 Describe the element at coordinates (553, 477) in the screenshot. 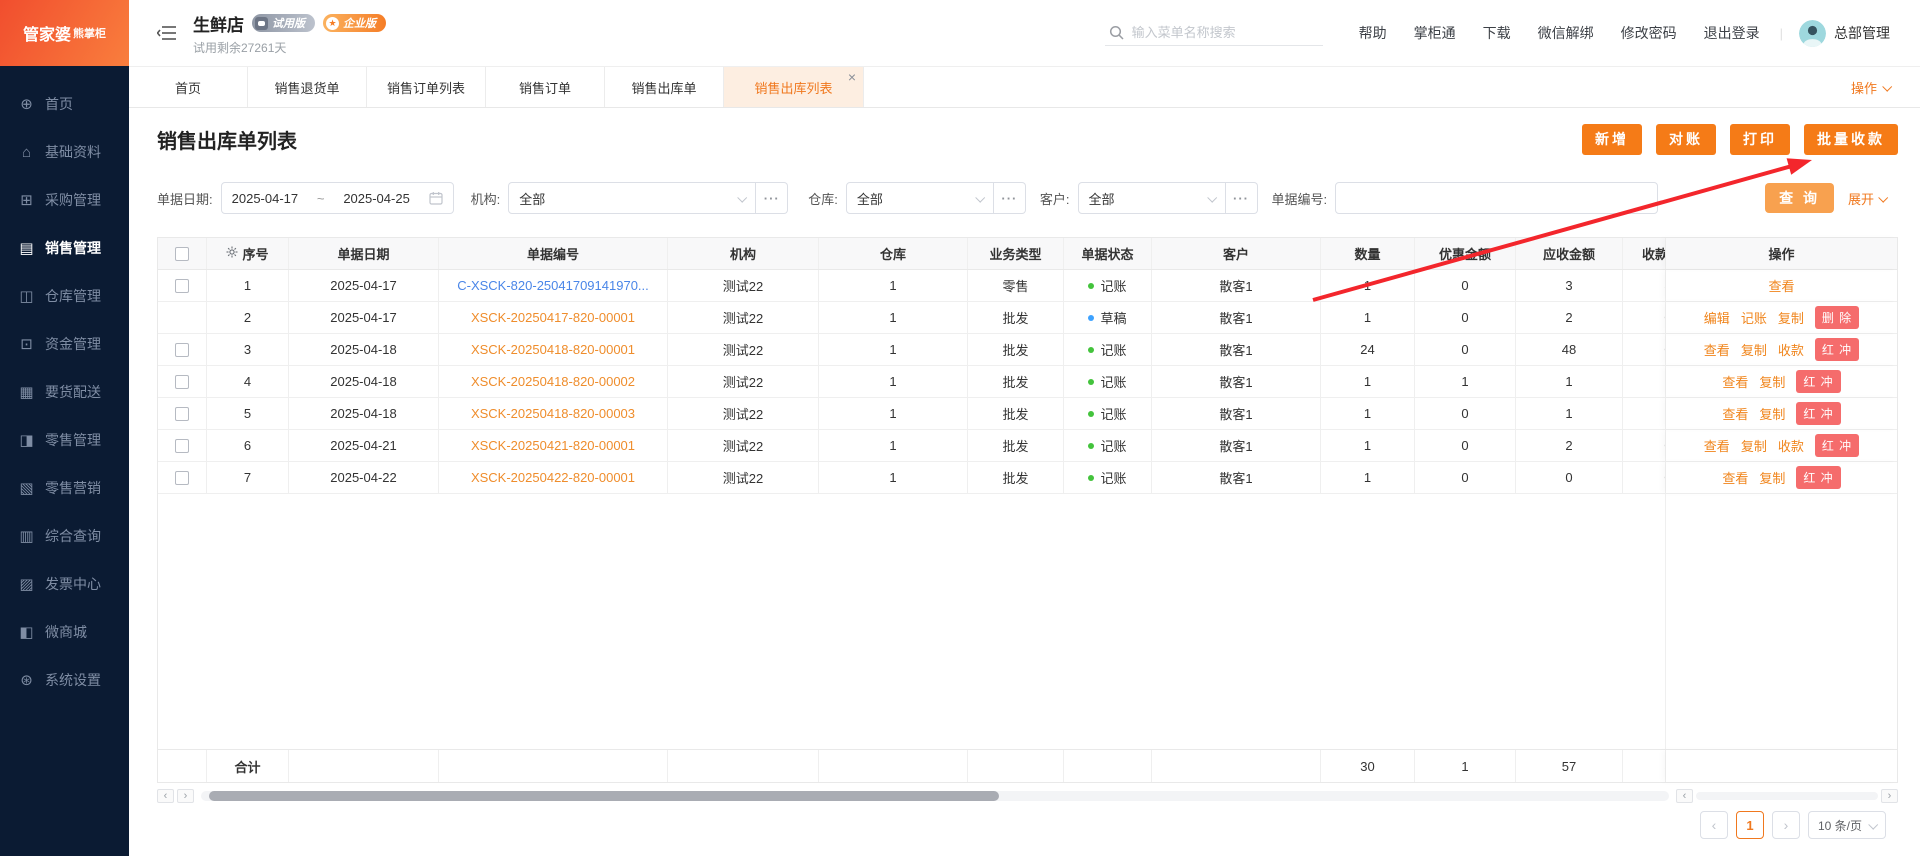

I see `doc-no-link: XSCK-20250422-820-00001` at that location.